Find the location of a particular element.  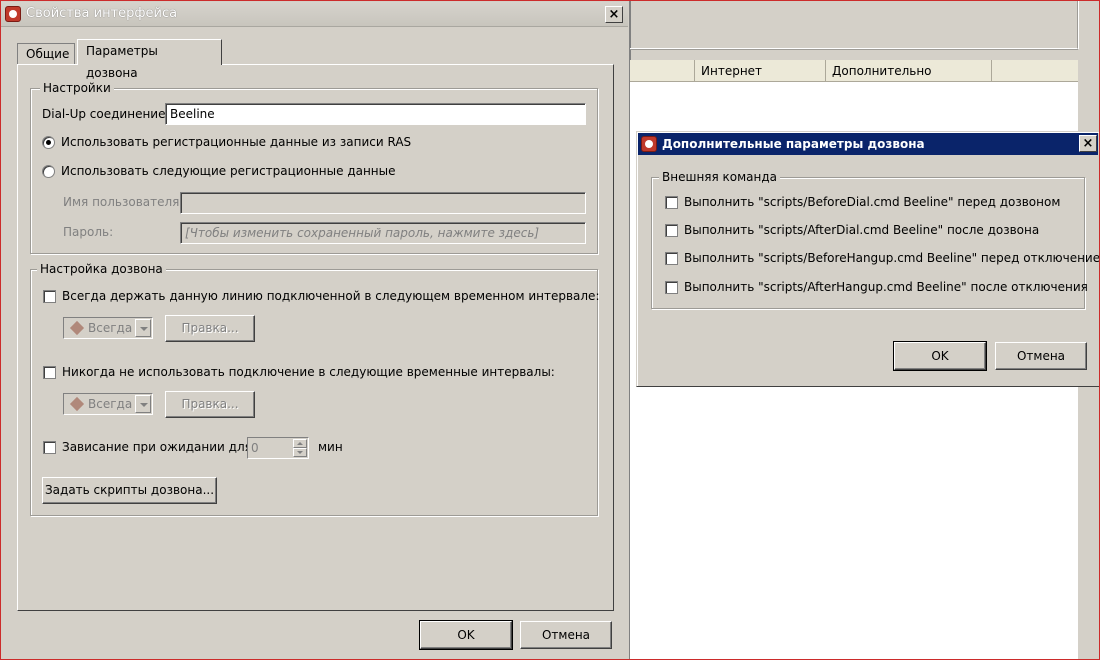

column-header-internet: Интернет is located at coordinates (760, 71).